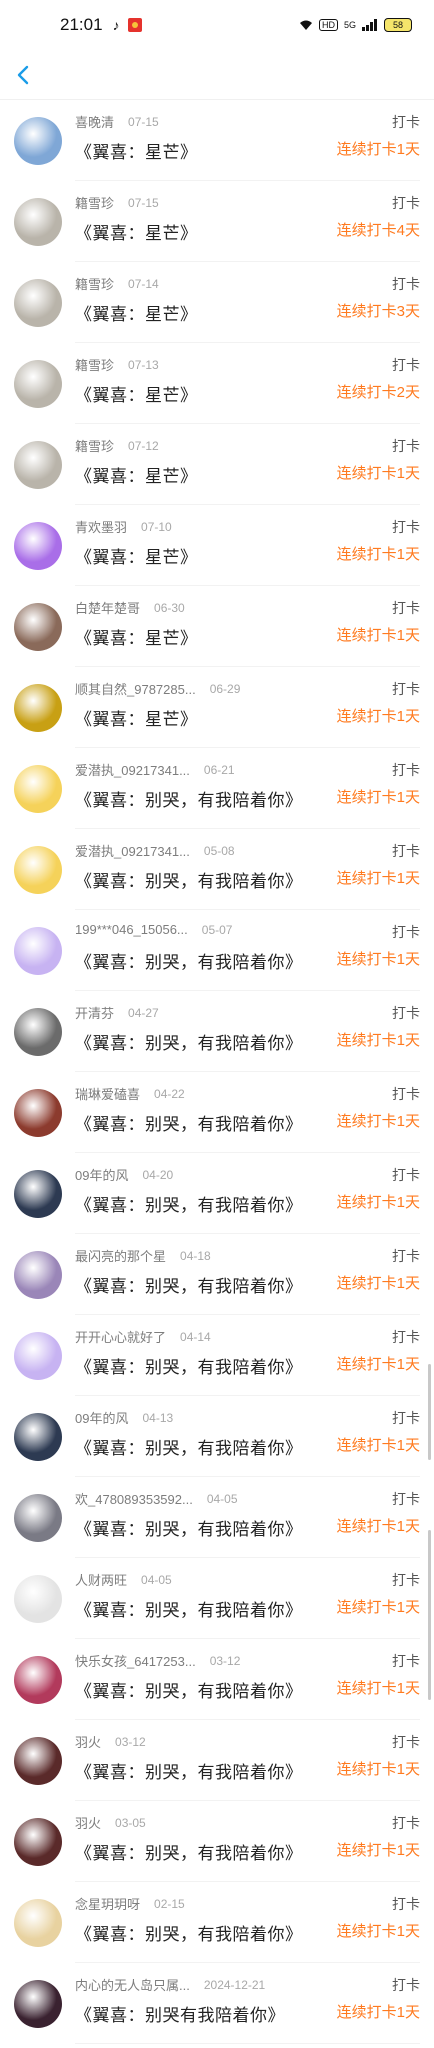 The width and height of the screenshot is (434, 2048). What do you see at coordinates (101, 1579) in the screenshot?
I see `user-name: 人财两旺` at bounding box center [101, 1579].